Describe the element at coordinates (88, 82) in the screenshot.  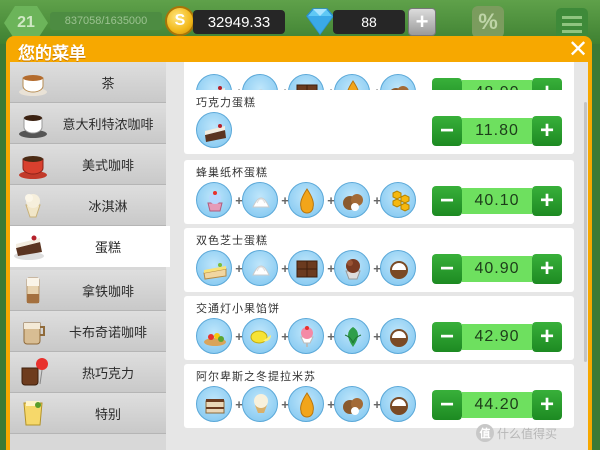
I see `sidebar-item-tea: 茶` at that location.